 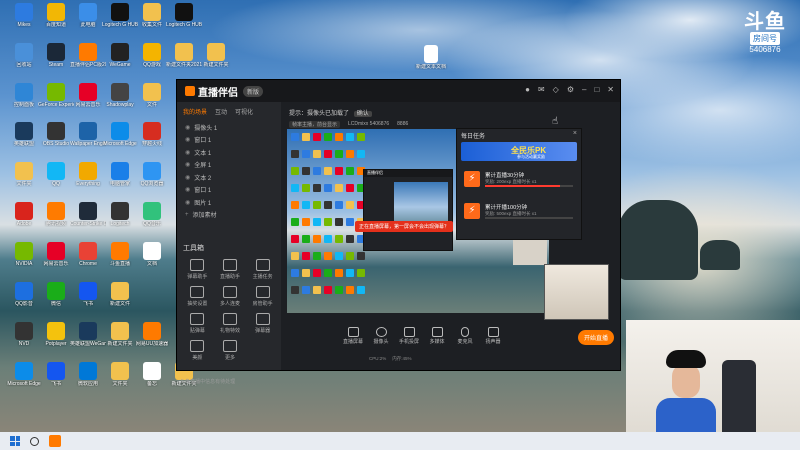 I want to click on tool-live-helper: 直播助手, so click(x=230, y=269).